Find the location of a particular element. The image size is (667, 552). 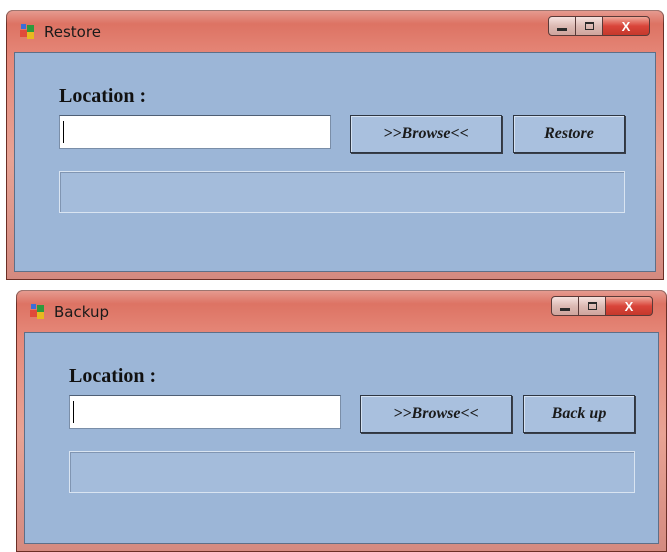

backup-button: Back up is located at coordinates (579, 414).